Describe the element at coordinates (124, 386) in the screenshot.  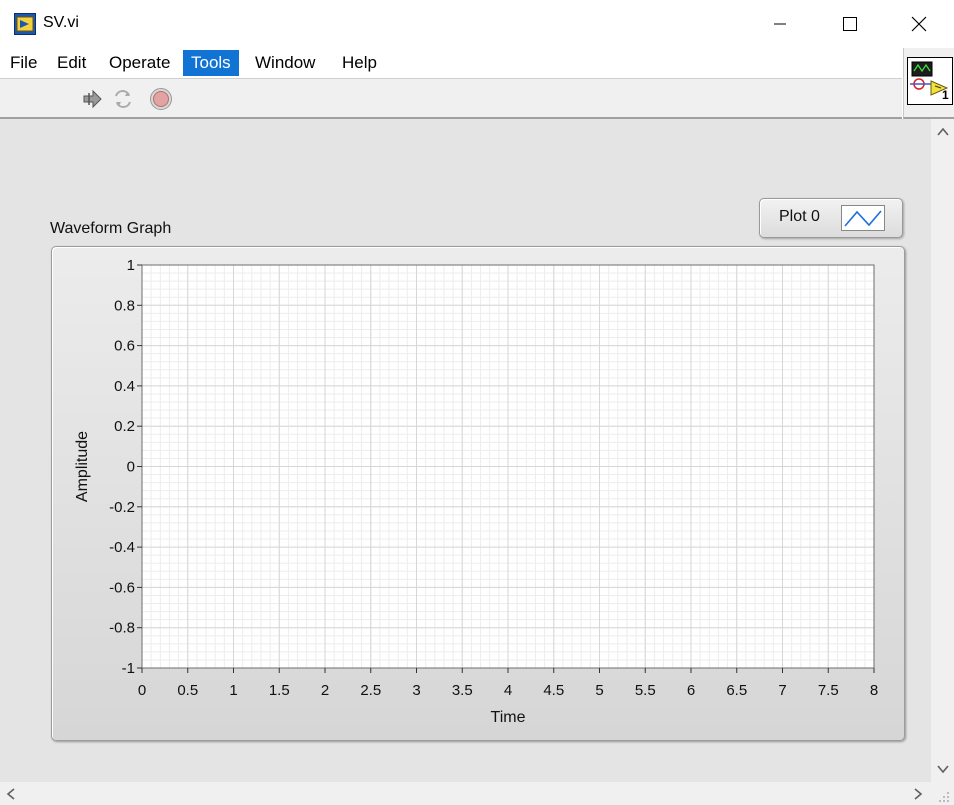
I see `y-tick-label: 0.4` at that location.